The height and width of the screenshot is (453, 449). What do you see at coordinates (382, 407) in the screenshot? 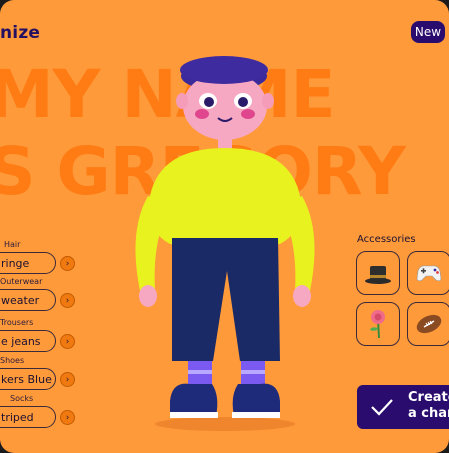
I see `check-icon` at bounding box center [382, 407].